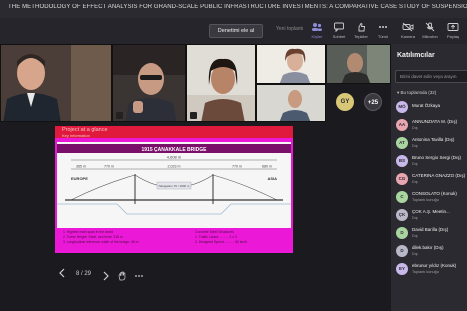  Describe the element at coordinates (383, 30) in the screenshot. I see `more-button: Tümü` at that location.